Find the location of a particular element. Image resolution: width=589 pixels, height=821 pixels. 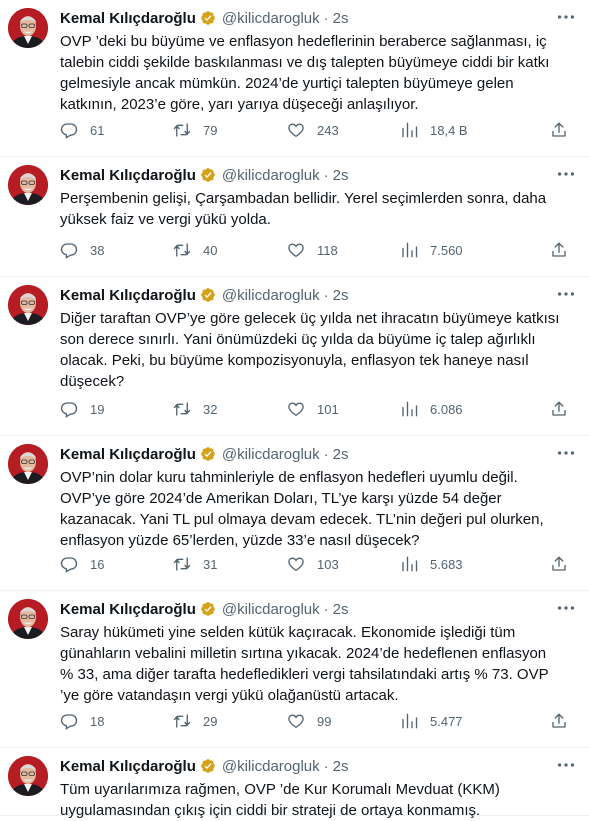

reply-count: 38 is located at coordinates (97, 250).